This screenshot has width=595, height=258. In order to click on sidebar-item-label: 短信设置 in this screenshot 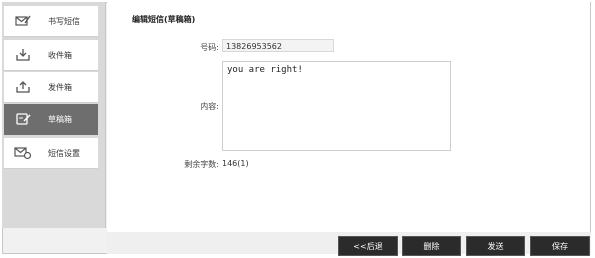, I will do `click(64, 153)`.